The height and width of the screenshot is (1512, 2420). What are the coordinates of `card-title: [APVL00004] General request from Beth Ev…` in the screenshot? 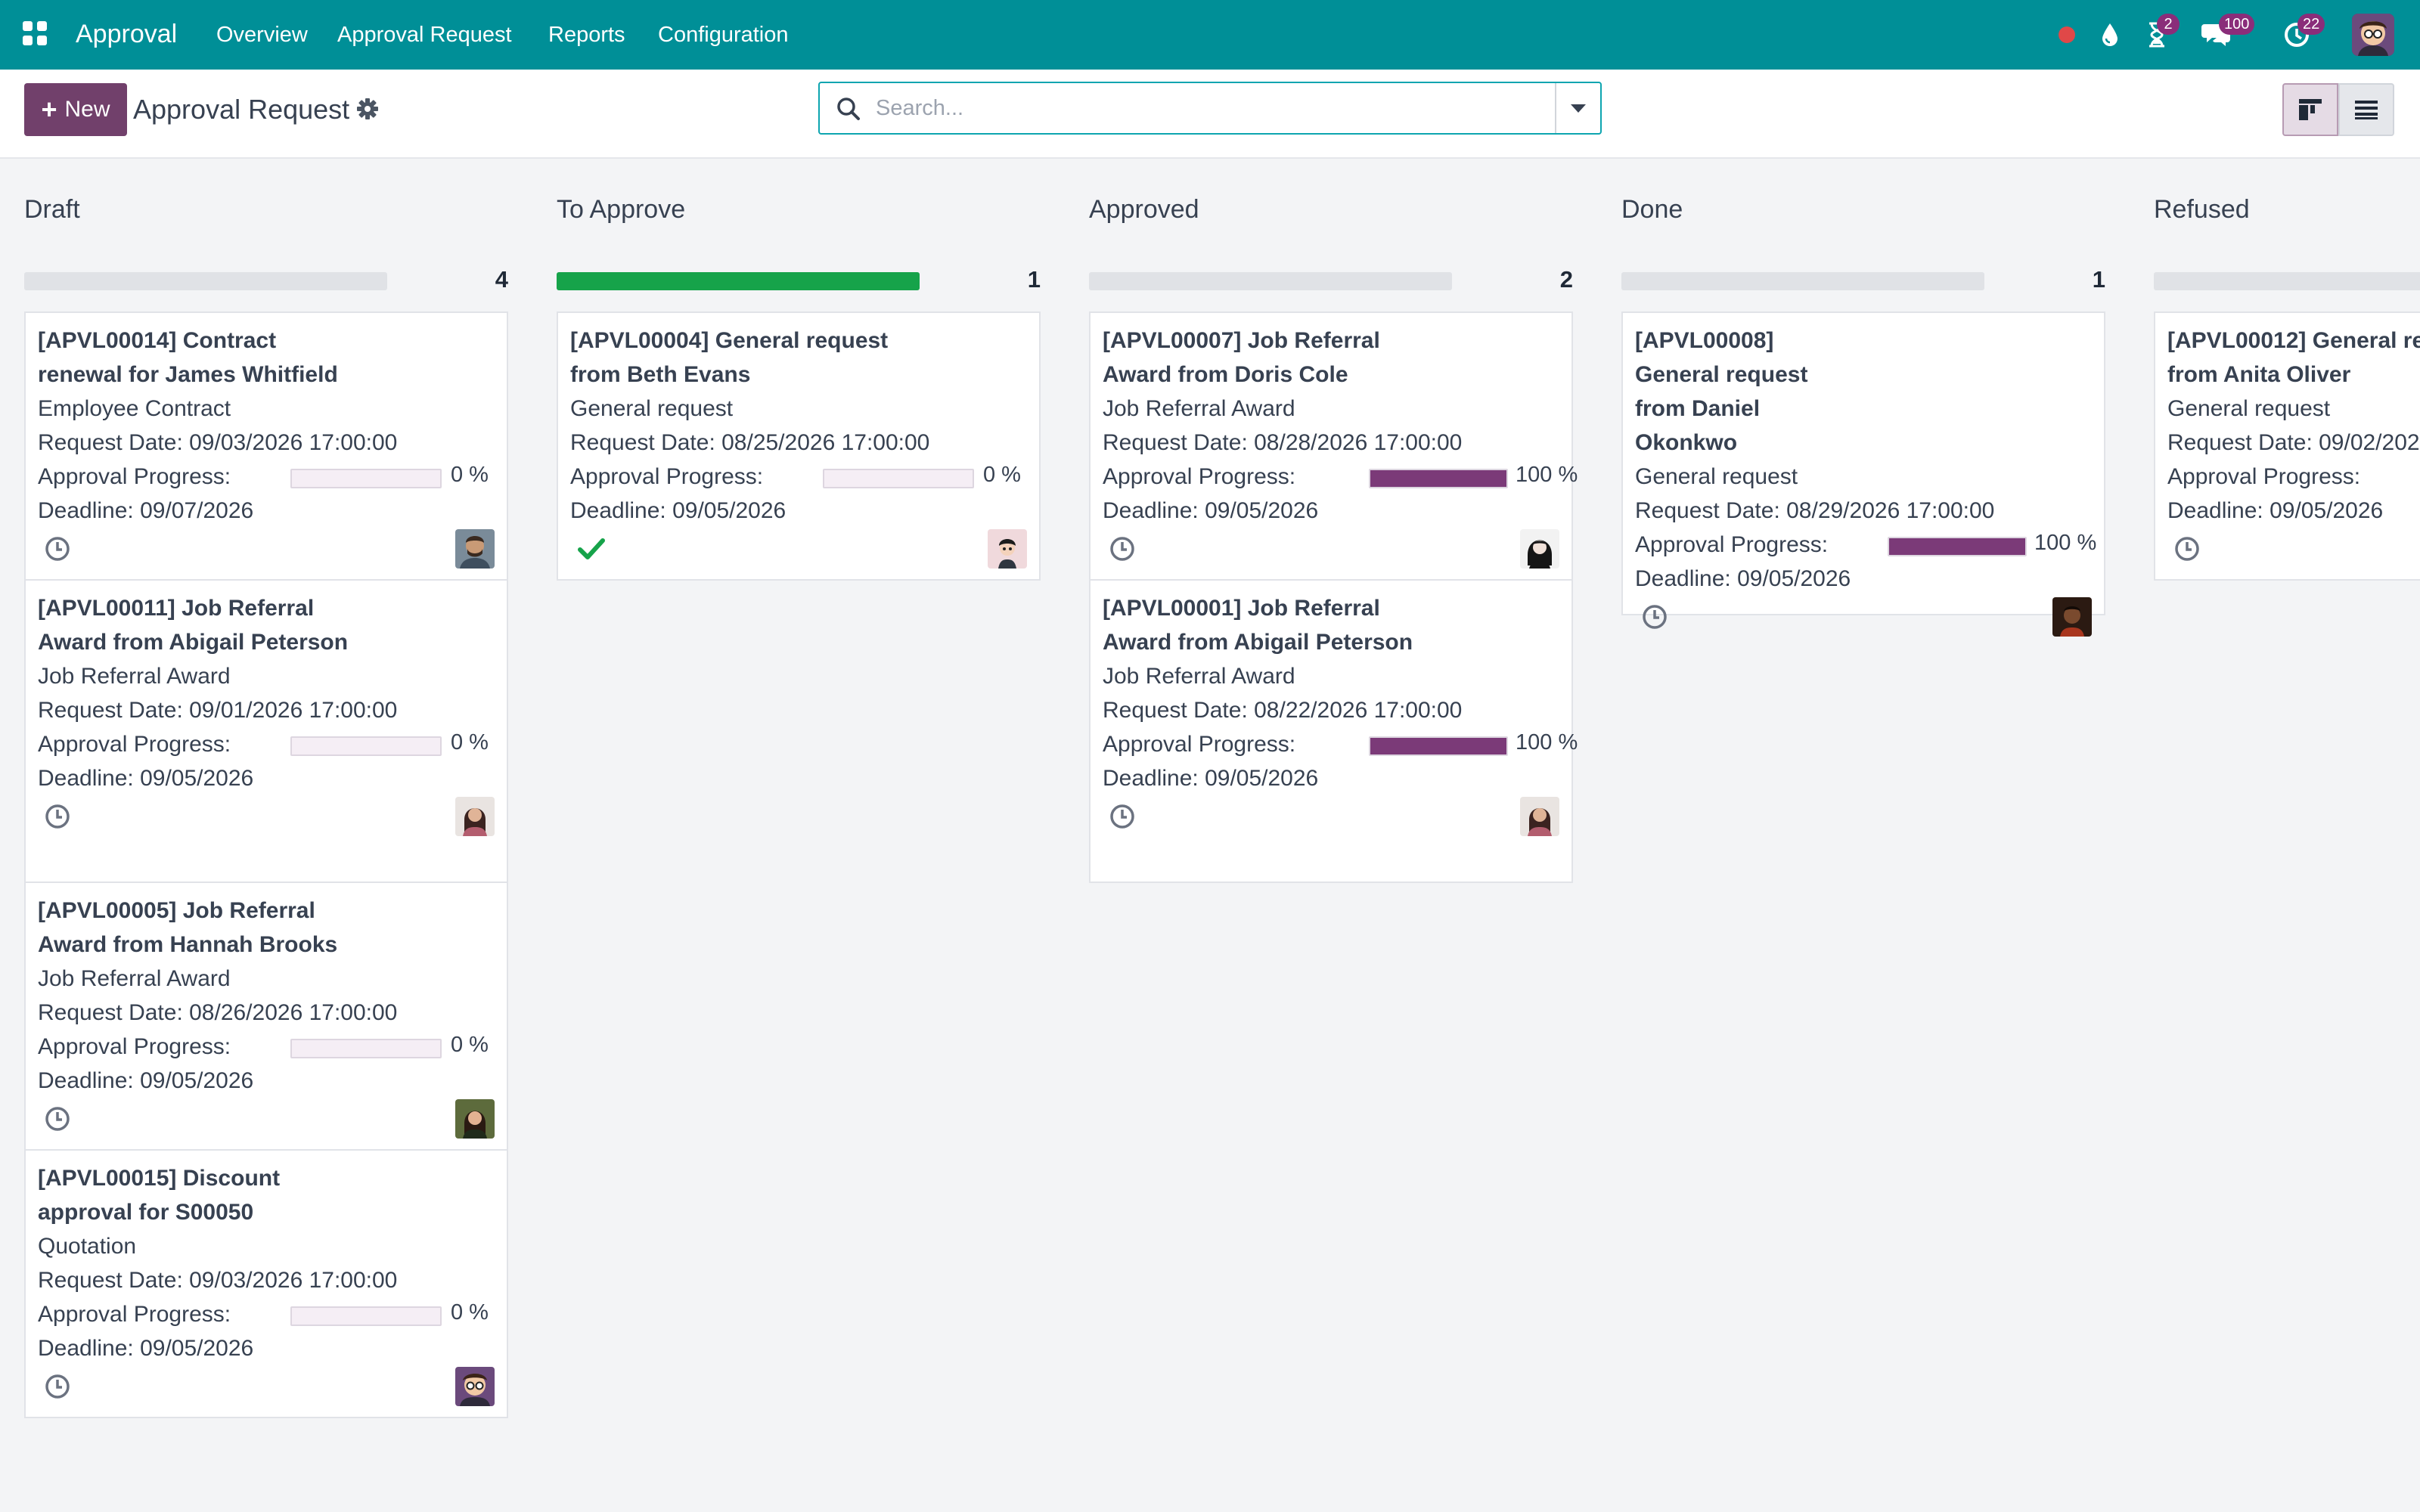 It's located at (729, 357).